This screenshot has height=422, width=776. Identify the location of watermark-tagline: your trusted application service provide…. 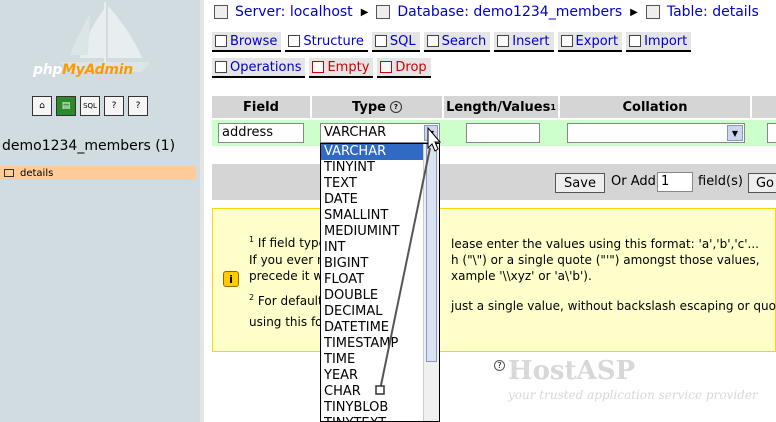
(633, 395).